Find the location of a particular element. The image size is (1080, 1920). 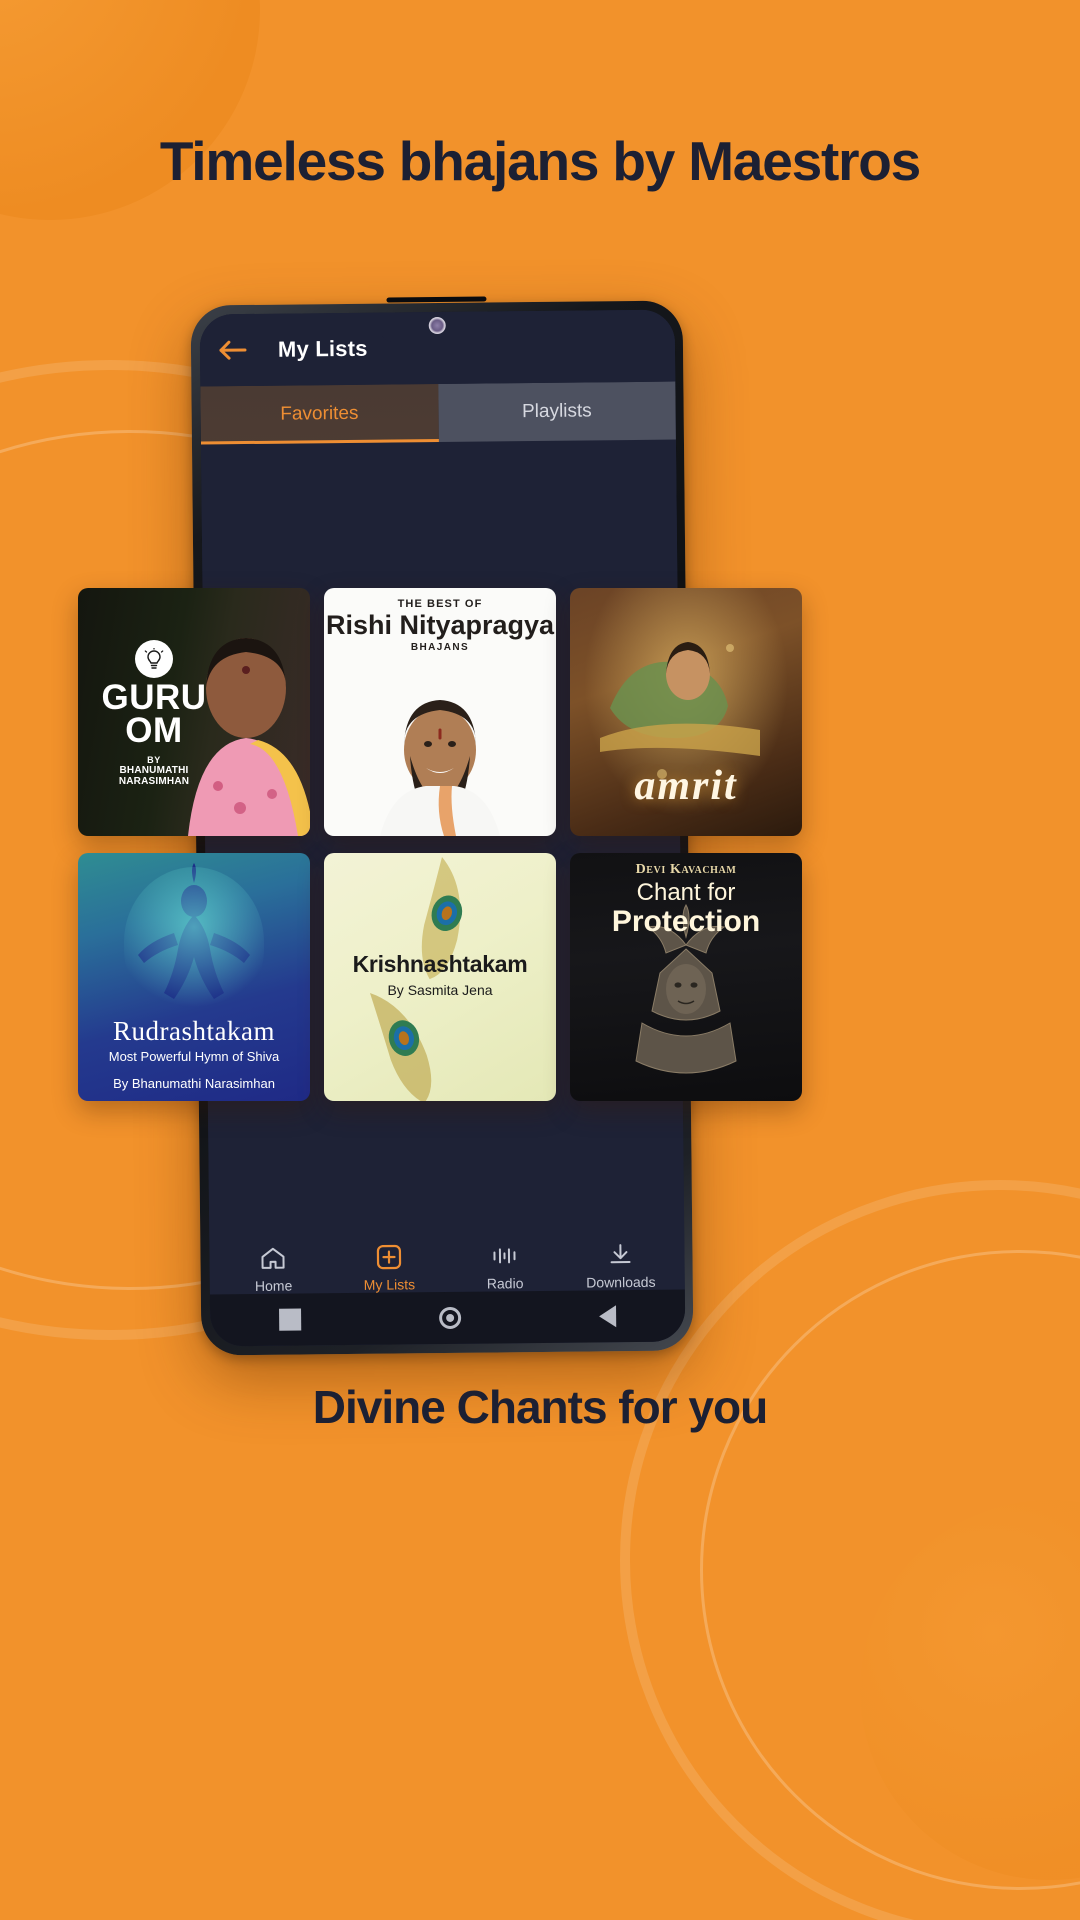

tab-playlists: Playlists is located at coordinates (556, 412).